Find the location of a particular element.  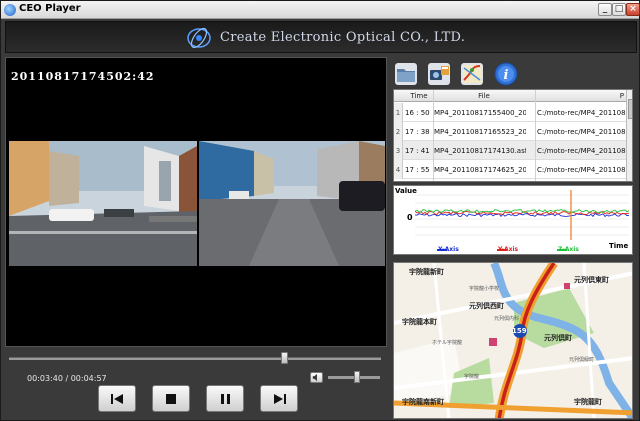

graph-zero-label: 0 is located at coordinates (410, 217).